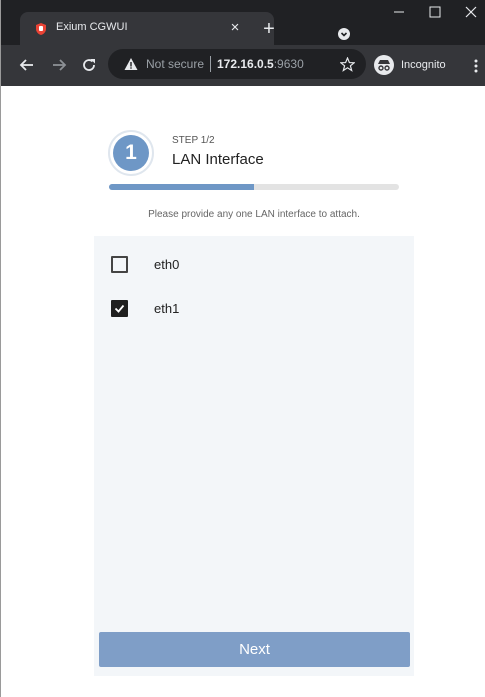 The height and width of the screenshot is (697, 485). I want to click on progress-fill, so click(181, 187).